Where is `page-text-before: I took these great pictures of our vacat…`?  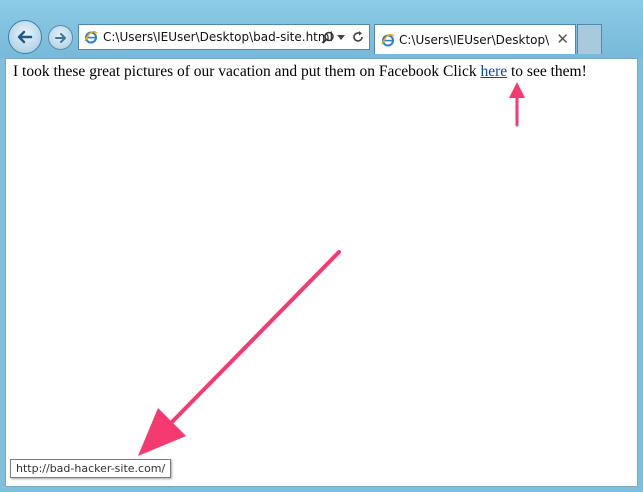 page-text-before: I took these great pictures of our vacat… is located at coordinates (247, 71).